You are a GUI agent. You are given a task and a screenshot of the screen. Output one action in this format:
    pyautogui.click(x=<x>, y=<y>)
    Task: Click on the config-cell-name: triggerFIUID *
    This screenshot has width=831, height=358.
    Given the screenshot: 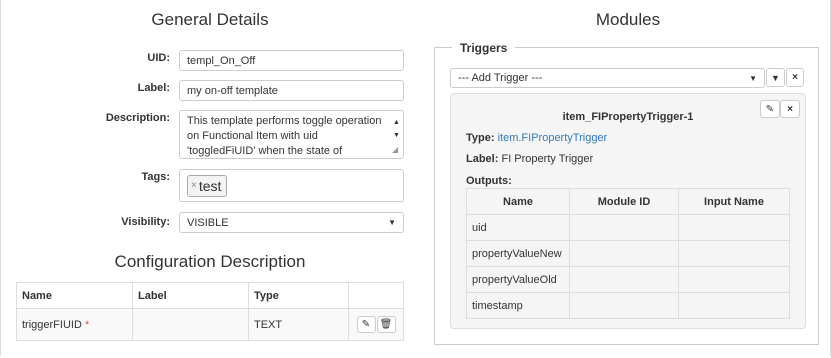 What is the action you would take?
    pyautogui.click(x=74, y=324)
    